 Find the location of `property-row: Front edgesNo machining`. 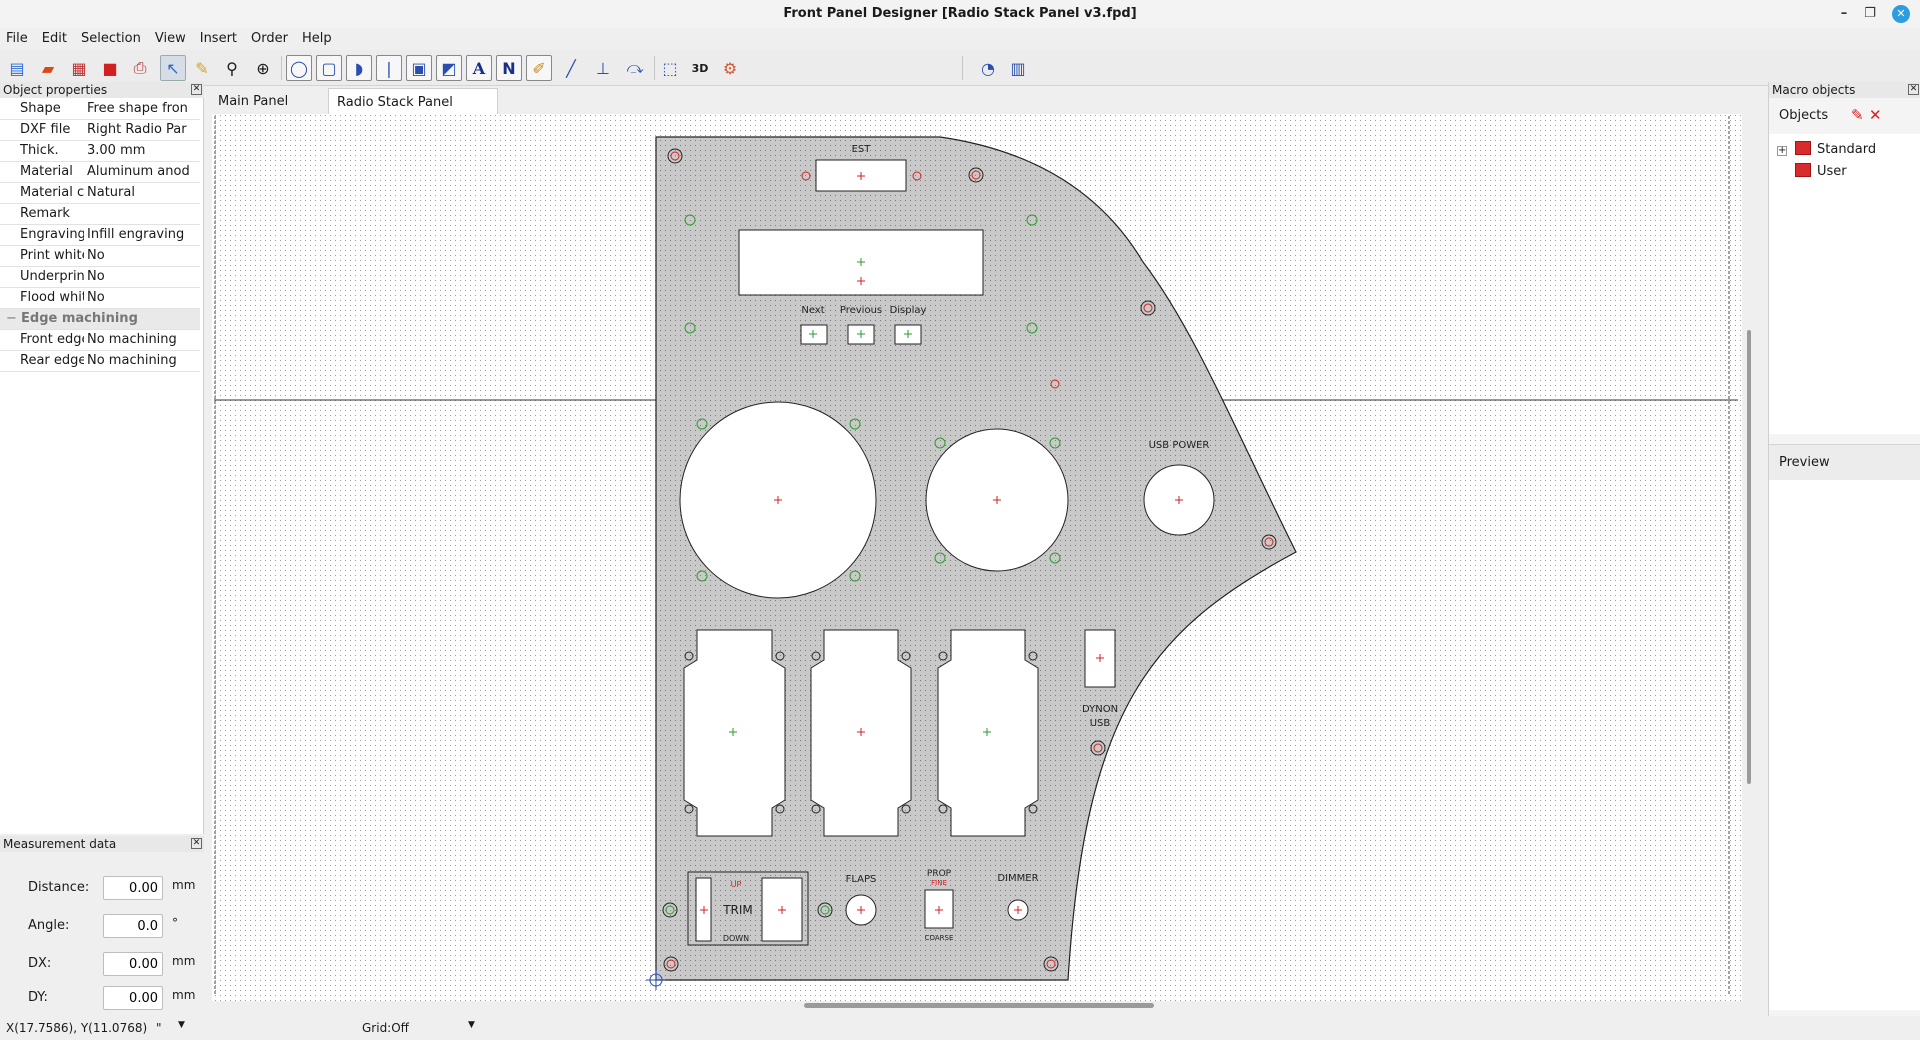

property-row: Front edgesNo machining is located at coordinates (100, 340).